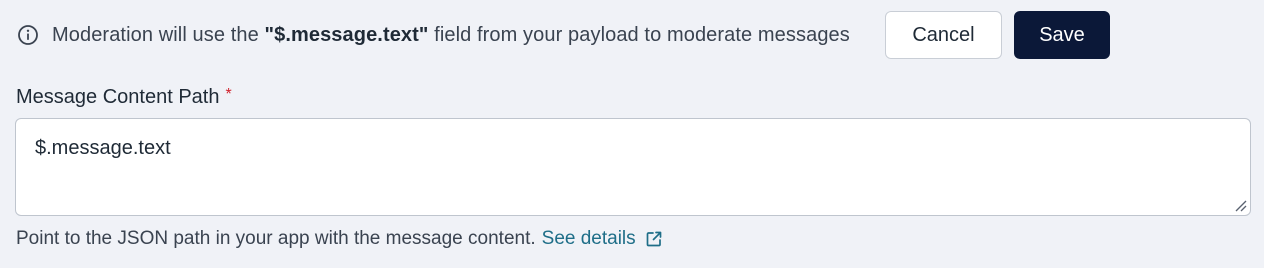 The image size is (1264, 268). I want to click on info-text-prefix: Moderation will use the, so click(158, 34).